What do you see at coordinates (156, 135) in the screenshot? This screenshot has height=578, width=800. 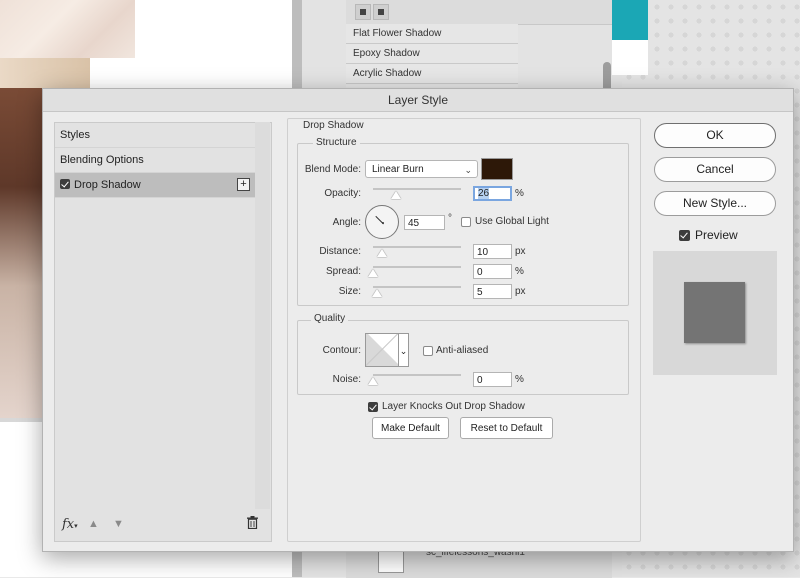 I see `styles-item: Styles` at bounding box center [156, 135].